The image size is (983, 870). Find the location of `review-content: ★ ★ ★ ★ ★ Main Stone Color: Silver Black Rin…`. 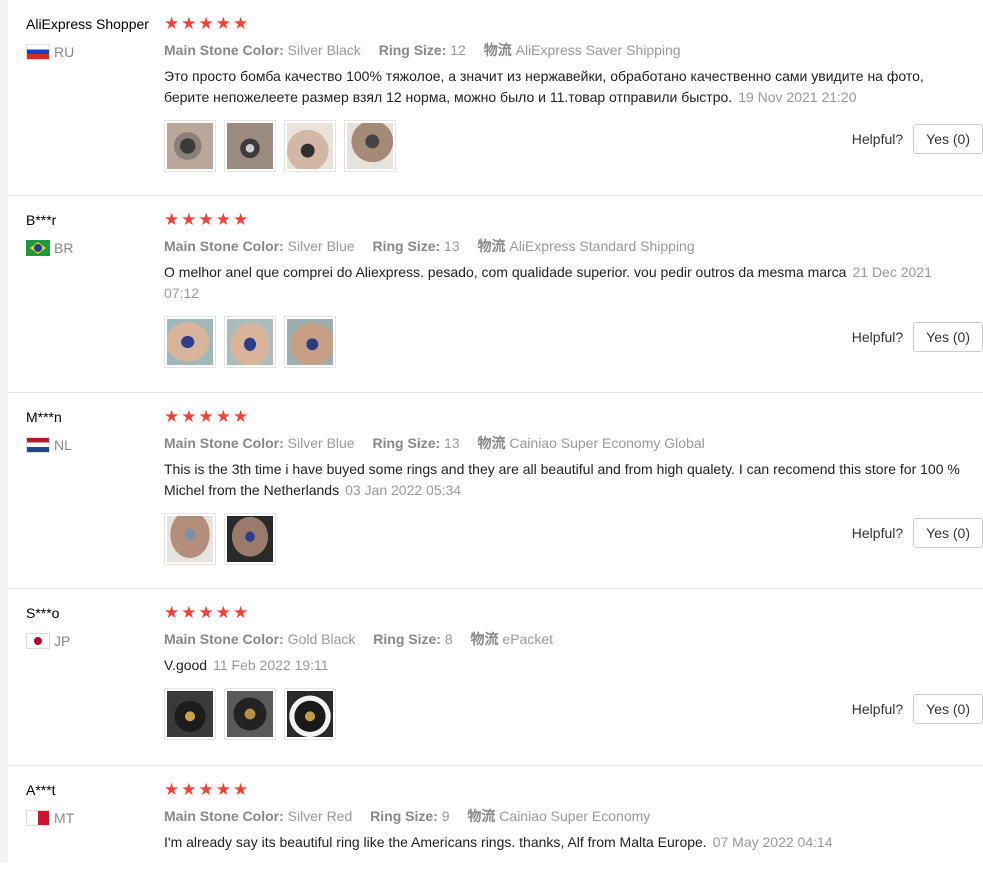

review-content: ★ ★ ★ ★ ★ Main Stone Color: Silver Black Rin… is located at coordinates (564, 93).